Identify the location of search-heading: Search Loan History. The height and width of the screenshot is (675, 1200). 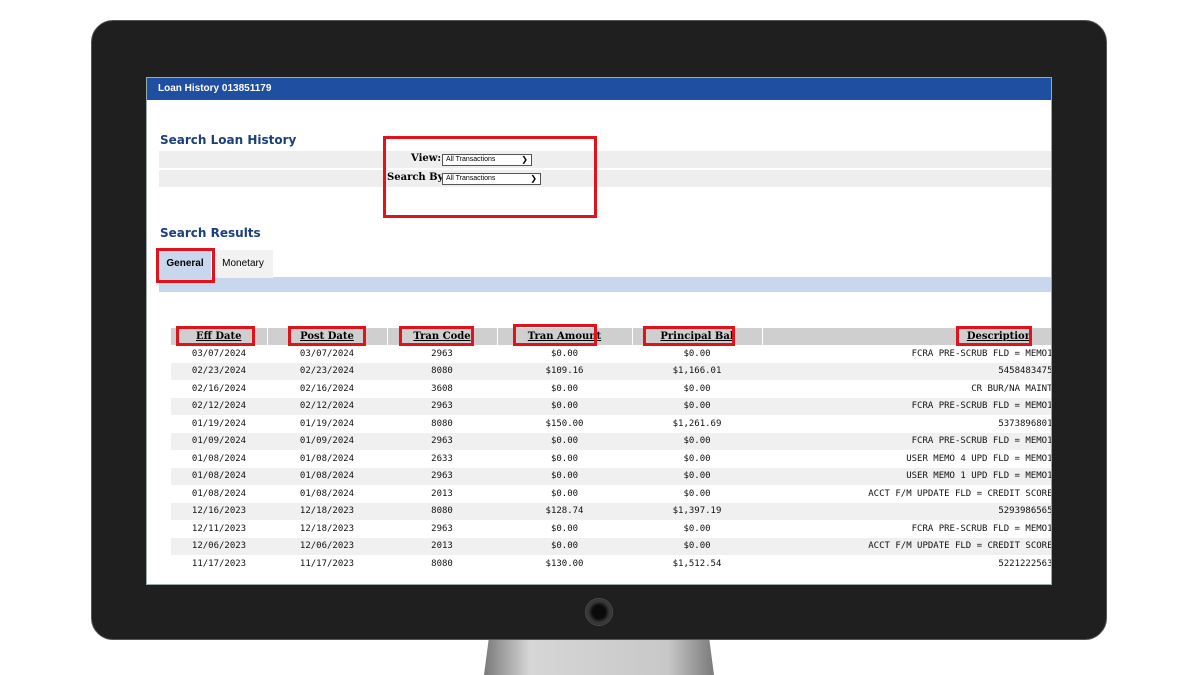
(228, 140).